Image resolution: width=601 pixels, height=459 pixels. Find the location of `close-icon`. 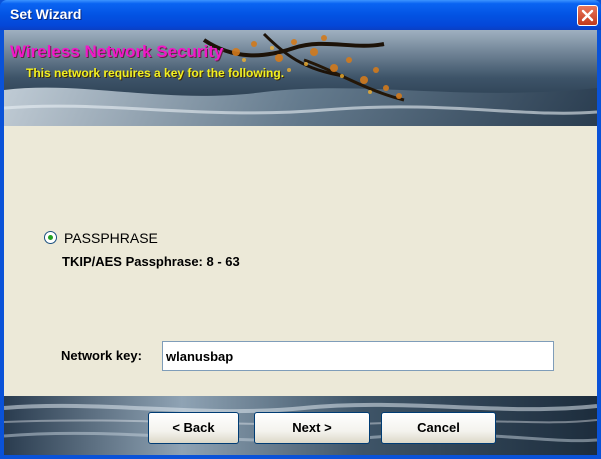

close-icon is located at coordinates (587, 15).